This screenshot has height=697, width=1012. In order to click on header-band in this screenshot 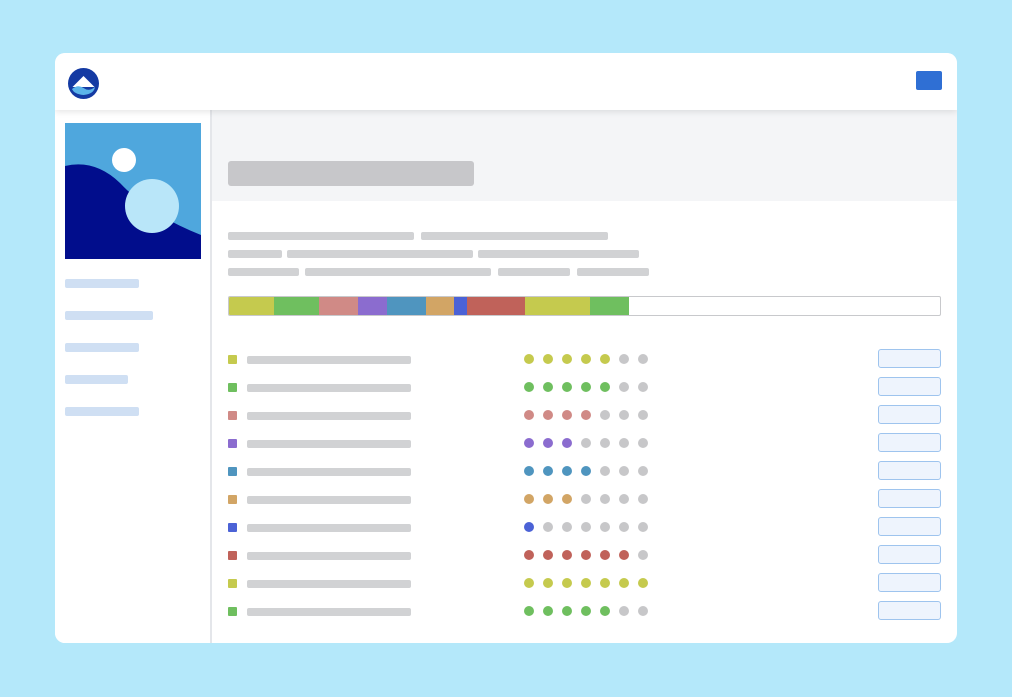, I will do `click(584, 155)`.